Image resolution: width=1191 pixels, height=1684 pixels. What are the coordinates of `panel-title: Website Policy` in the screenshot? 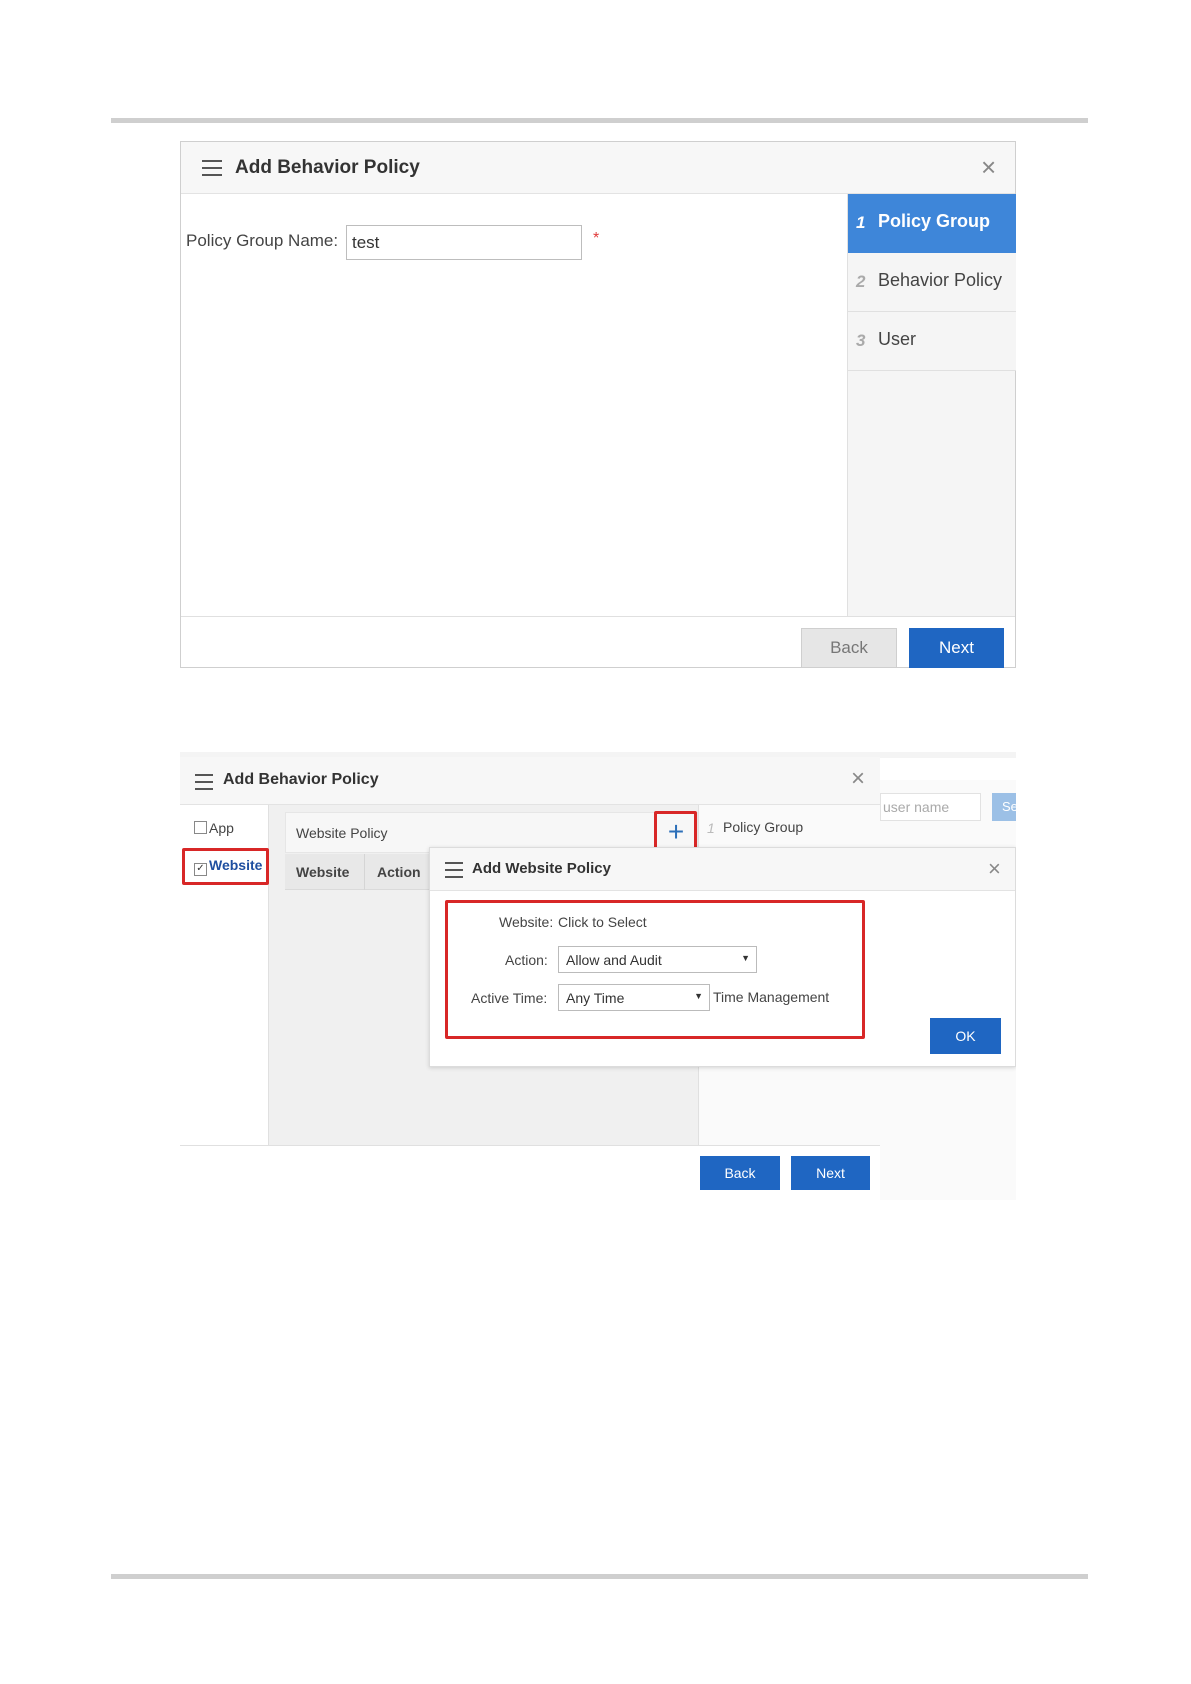 It's located at (342, 833).